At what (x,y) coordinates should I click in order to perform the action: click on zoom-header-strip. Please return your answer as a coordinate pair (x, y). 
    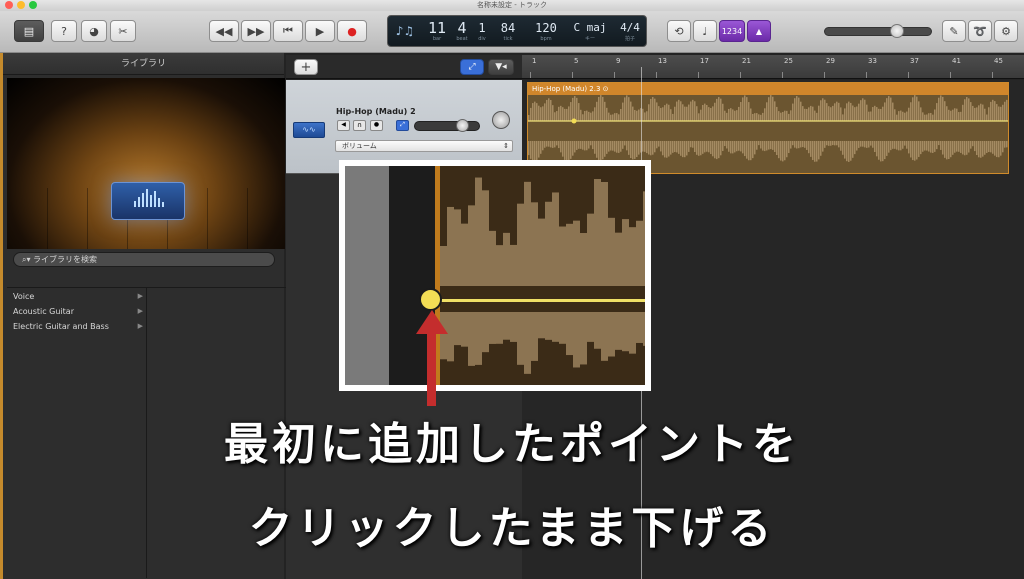
    Looking at the image, I should click on (367, 275).